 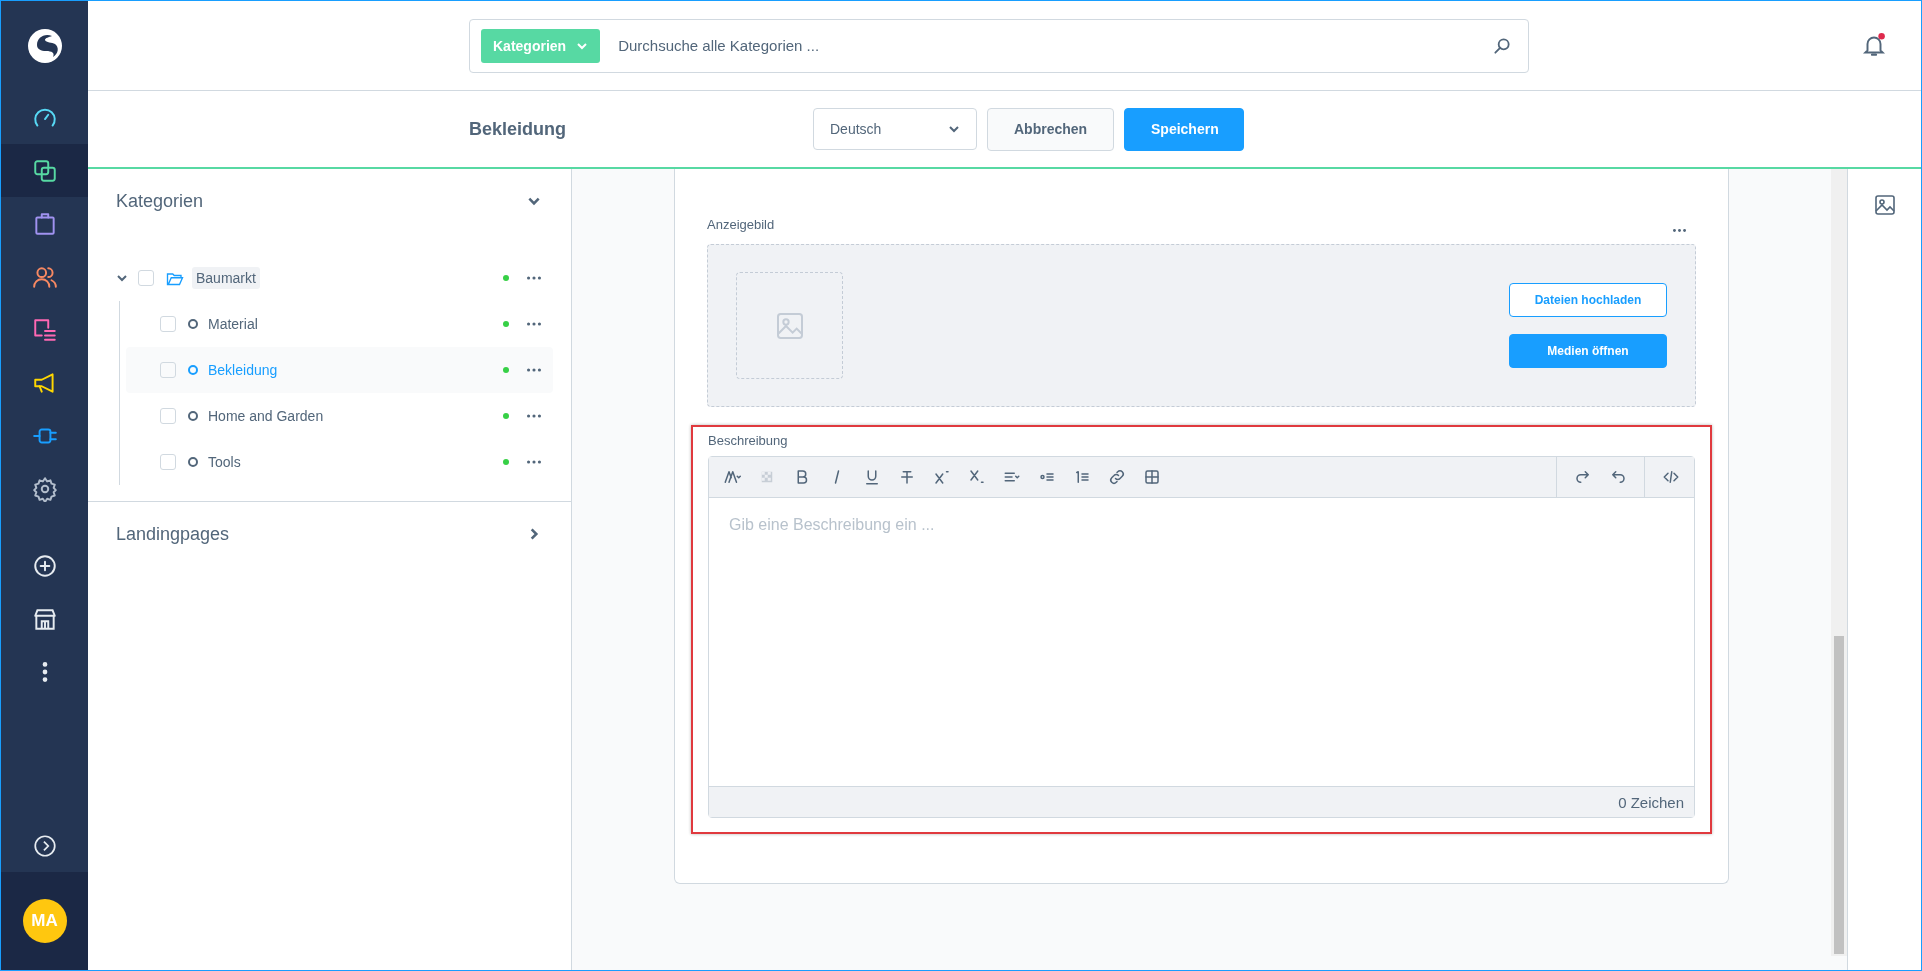 What do you see at coordinates (226, 278) in the screenshot?
I see `category-name: Baumarkt` at bounding box center [226, 278].